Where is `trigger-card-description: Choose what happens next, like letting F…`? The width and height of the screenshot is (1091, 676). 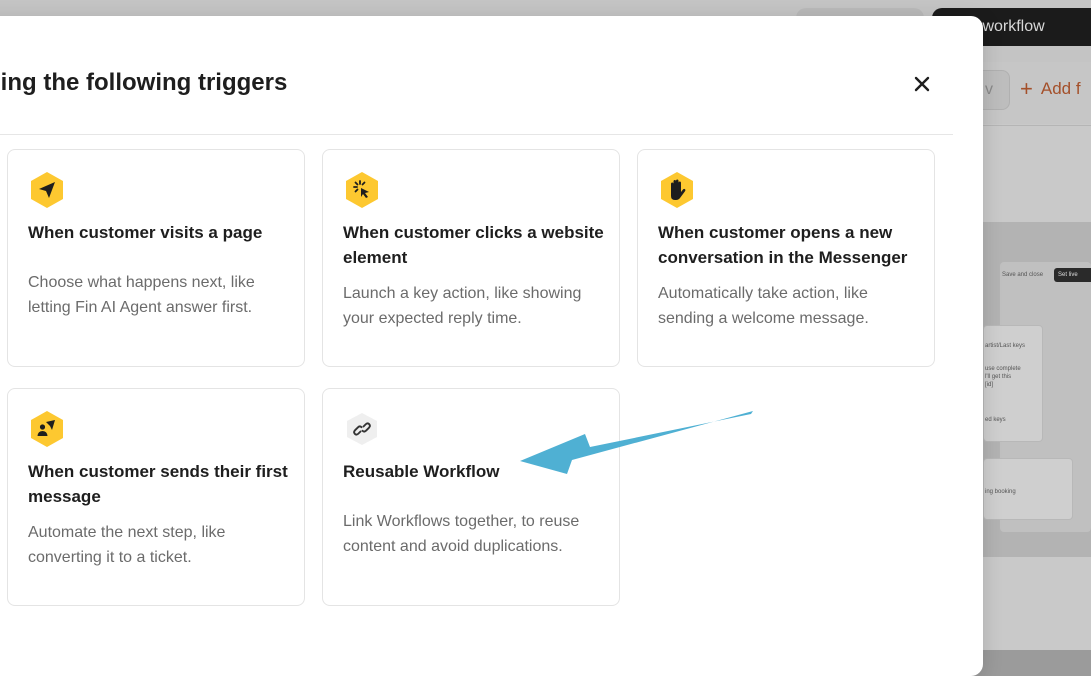 trigger-card-description: Choose what happens next, like letting F… is located at coordinates (141, 295).